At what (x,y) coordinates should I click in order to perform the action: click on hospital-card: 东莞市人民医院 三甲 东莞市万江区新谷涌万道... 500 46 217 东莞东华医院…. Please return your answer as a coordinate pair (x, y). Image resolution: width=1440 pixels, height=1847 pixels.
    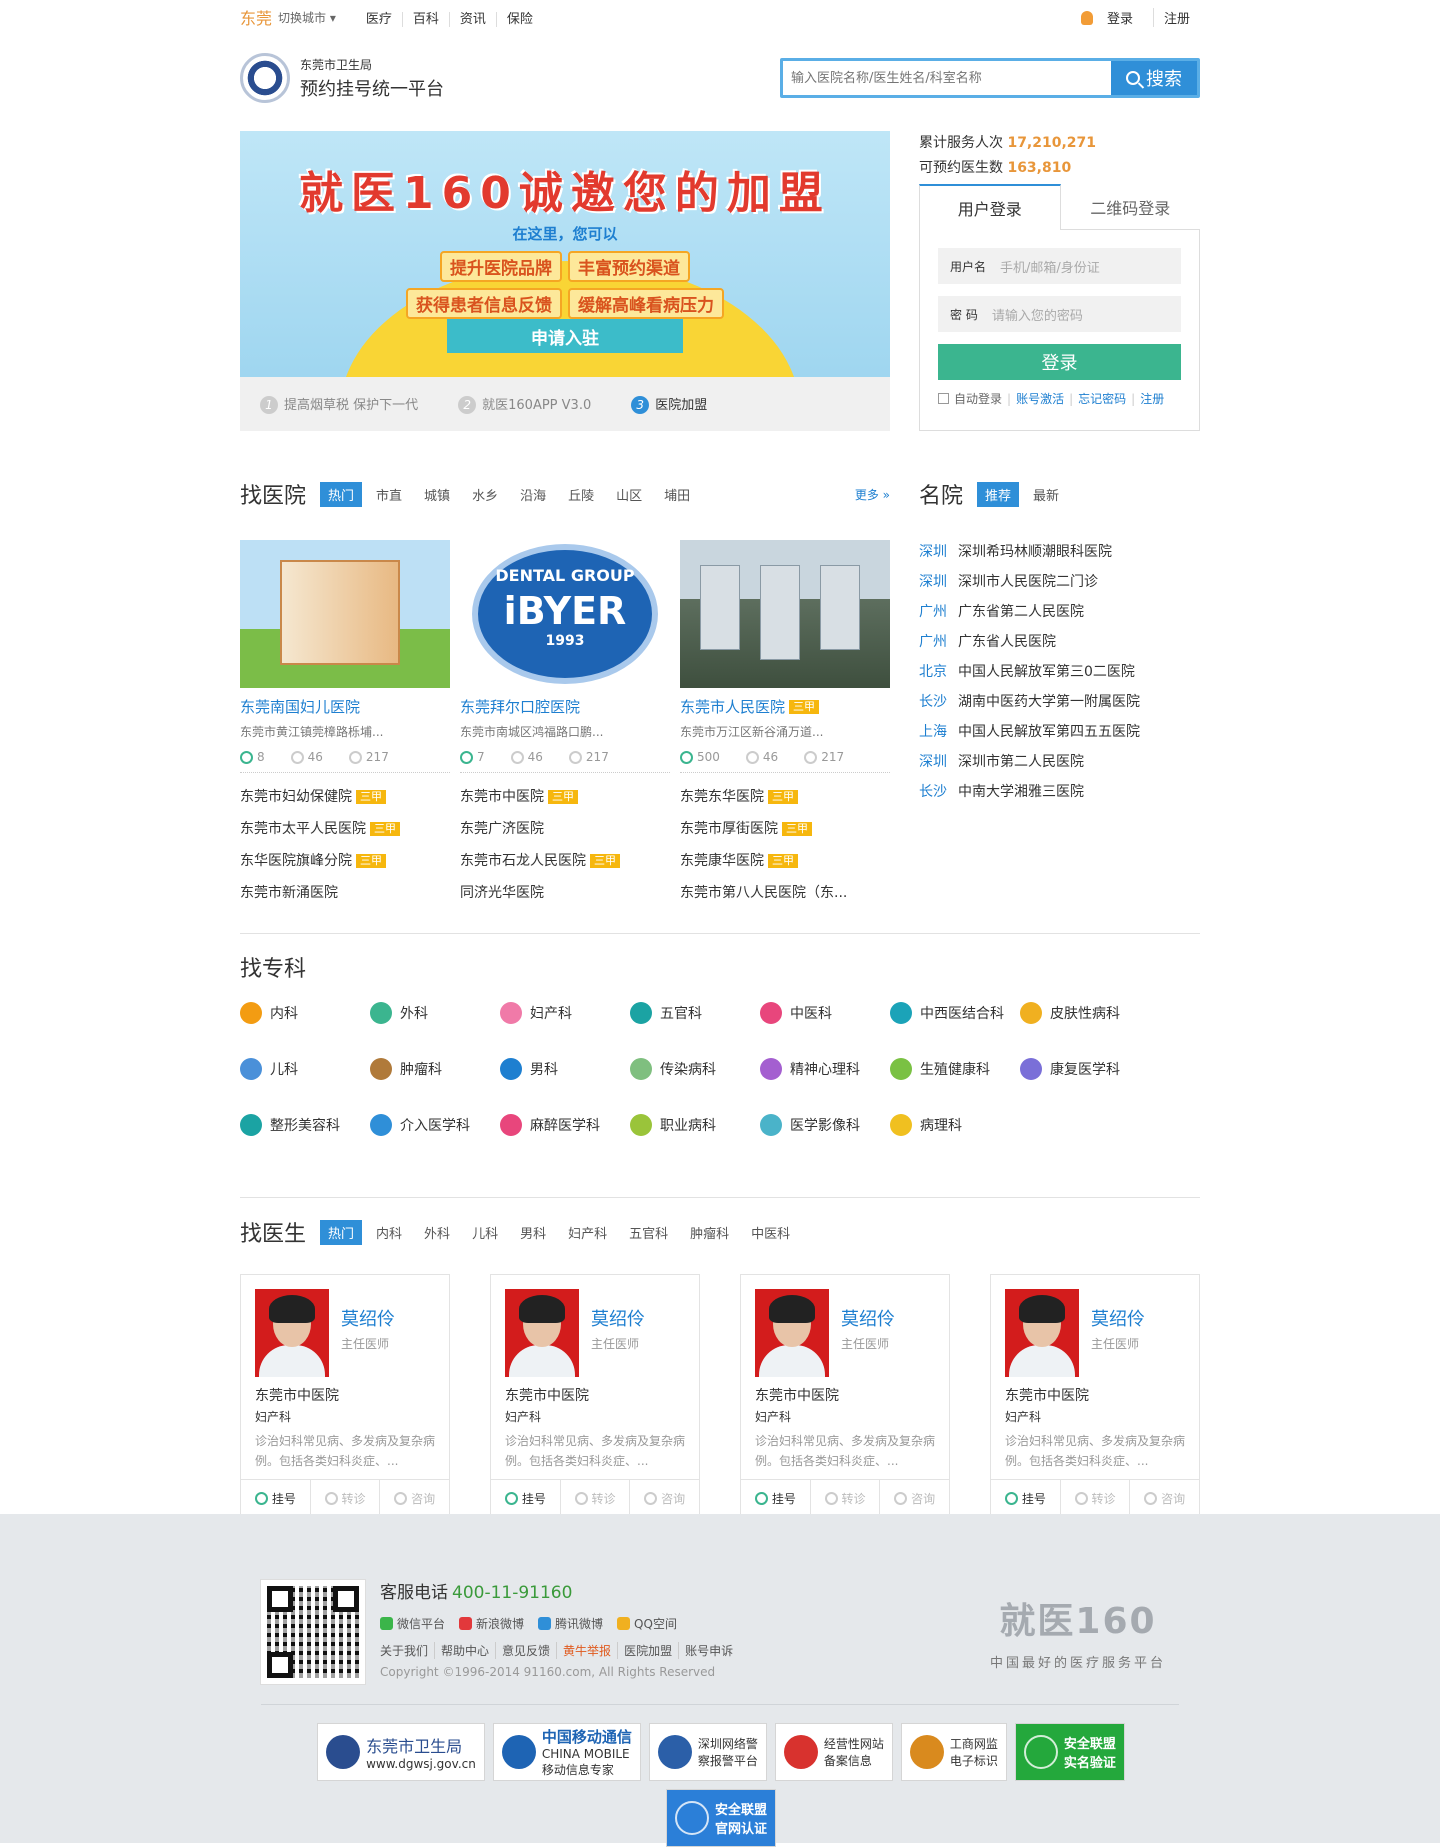
    Looking at the image, I should click on (785, 724).